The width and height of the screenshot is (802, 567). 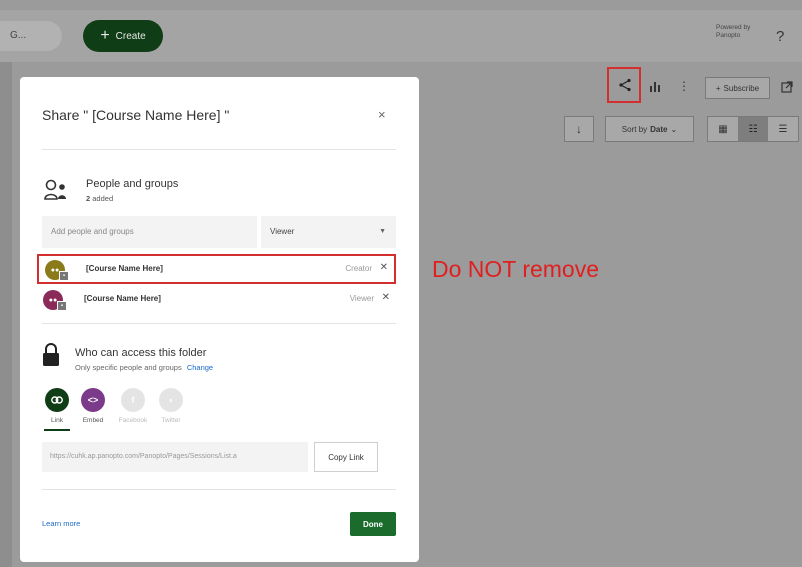 I want to click on done-button: Done, so click(x=373, y=524).